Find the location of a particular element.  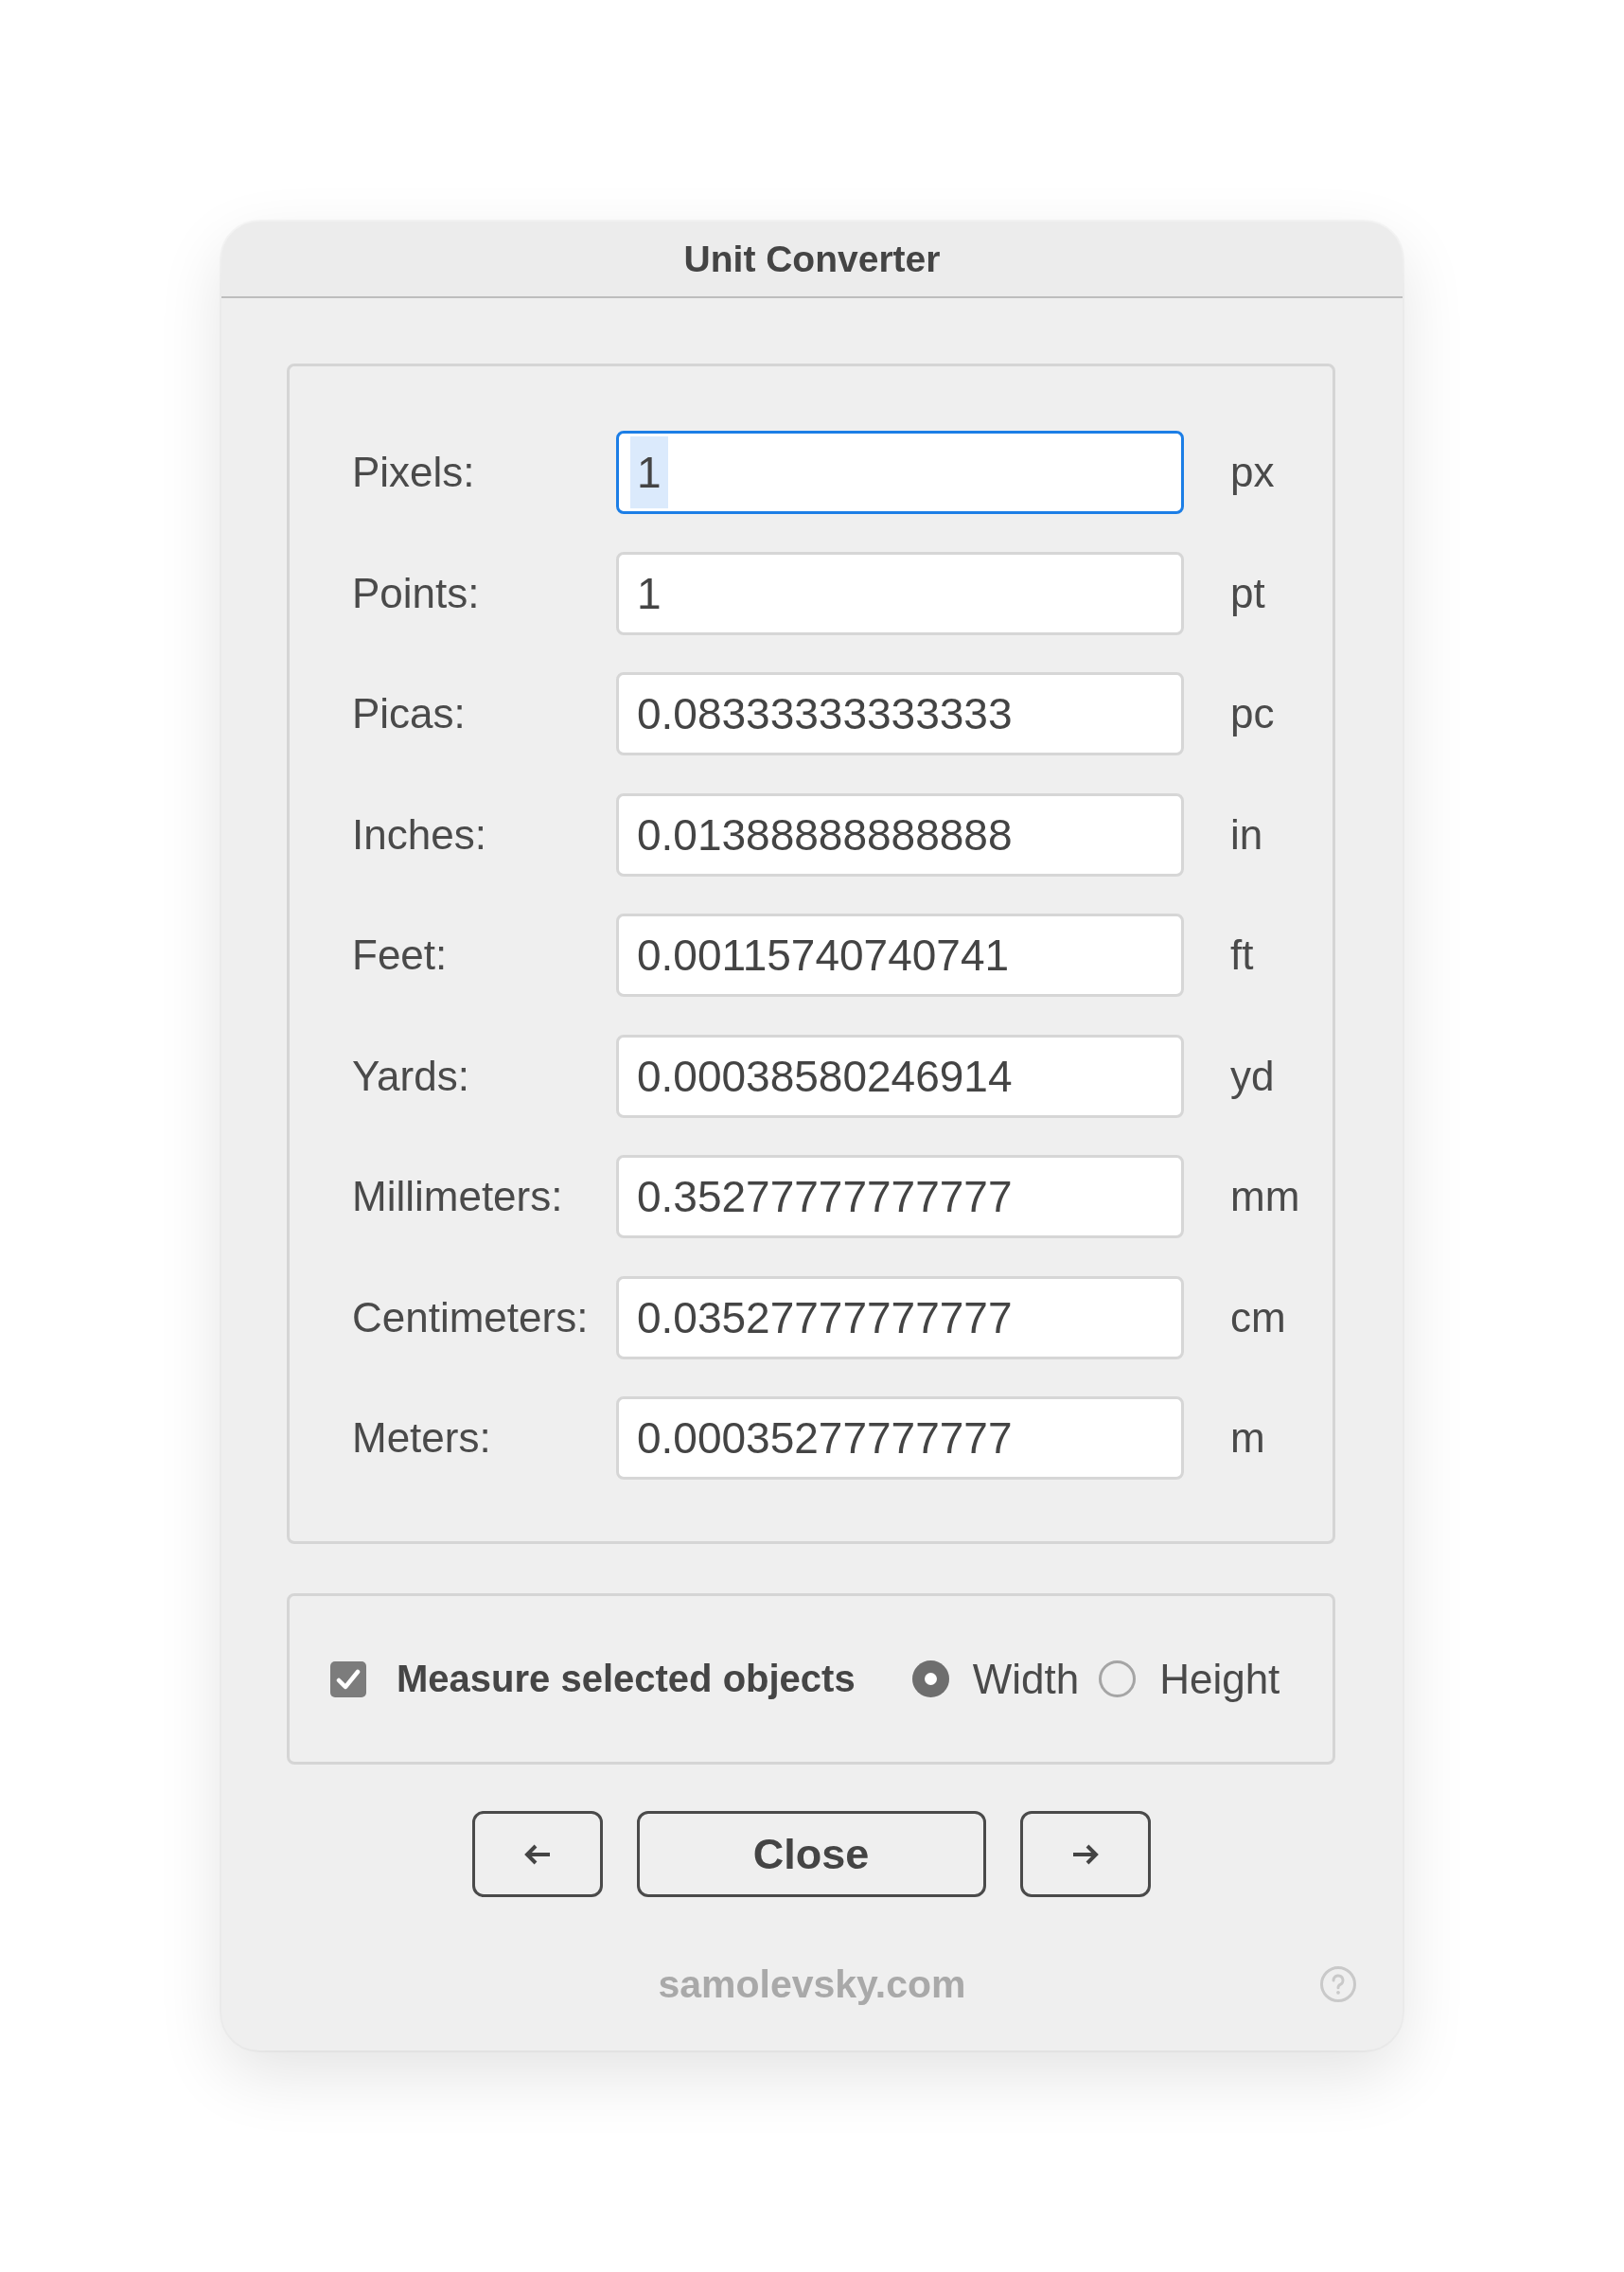

checkbox-label: Measure selected objects is located at coordinates (627, 1679).